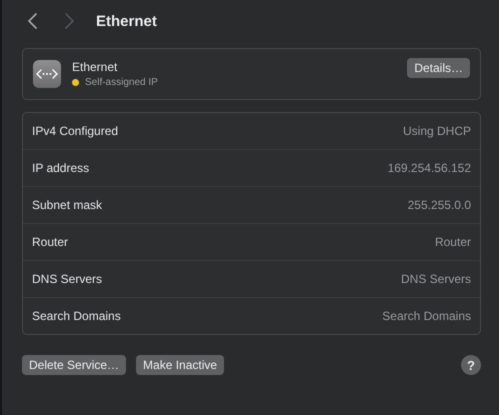 Image resolution: width=499 pixels, height=415 pixels. Describe the element at coordinates (75, 131) in the screenshot. I see `row-label: IPv4 Configured` at that location.